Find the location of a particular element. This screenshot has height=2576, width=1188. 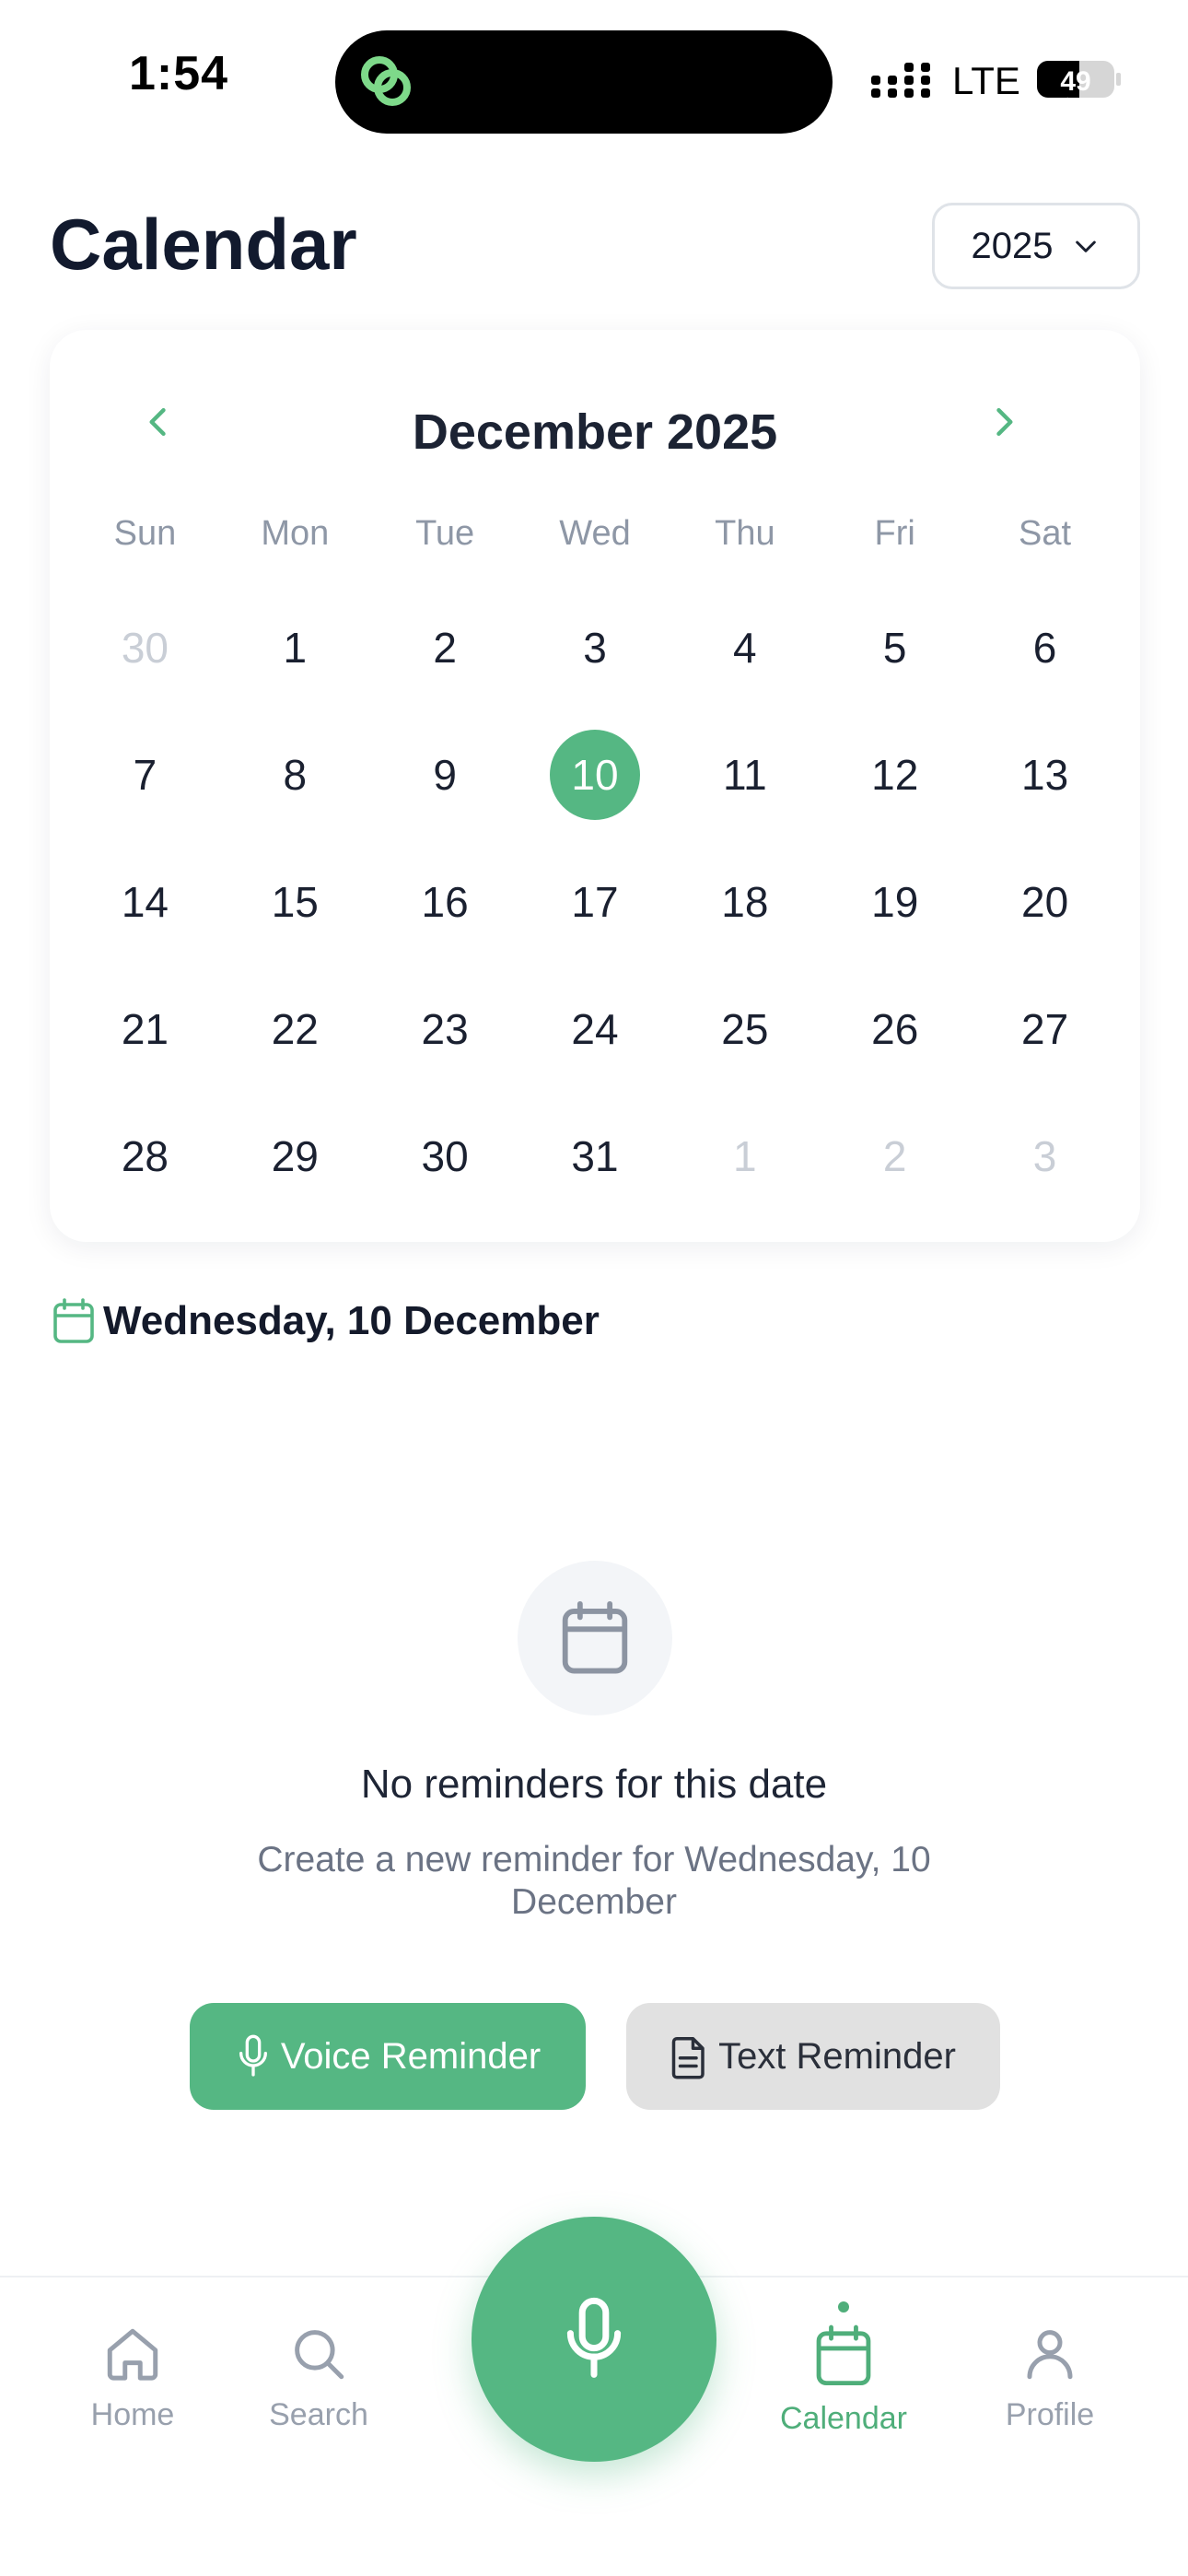

selected-date-row: Wednesday, 10 December is located at coordinates (326, 1321).